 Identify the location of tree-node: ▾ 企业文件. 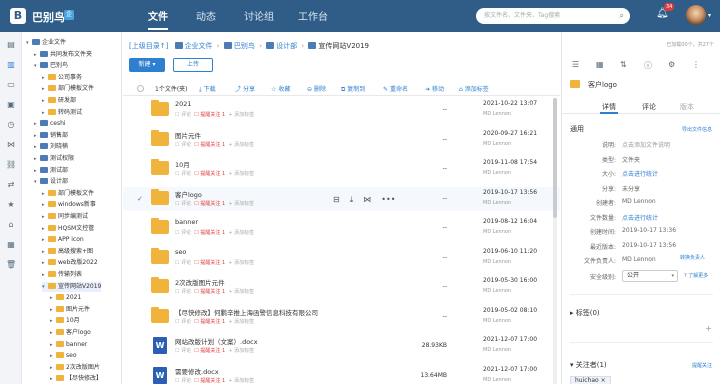
(46, 43).